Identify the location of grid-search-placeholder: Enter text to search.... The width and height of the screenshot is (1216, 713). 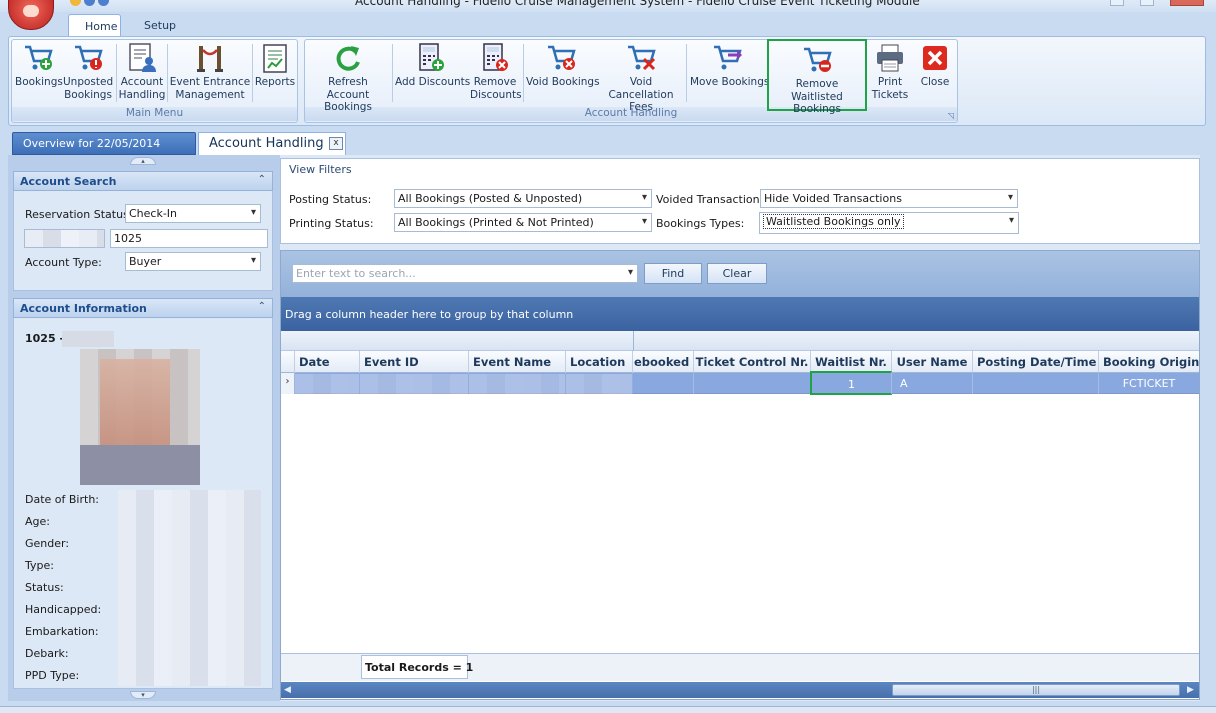
(356, 273).